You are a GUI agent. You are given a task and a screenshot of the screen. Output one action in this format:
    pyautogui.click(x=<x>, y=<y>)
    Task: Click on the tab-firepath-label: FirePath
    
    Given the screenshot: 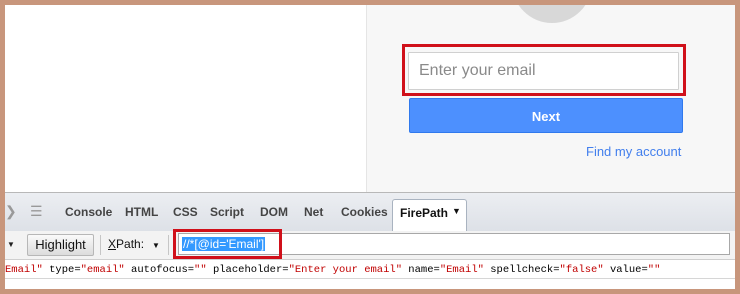 What is the action you would take?
    pyautogui.click(x=424, y=213)
    